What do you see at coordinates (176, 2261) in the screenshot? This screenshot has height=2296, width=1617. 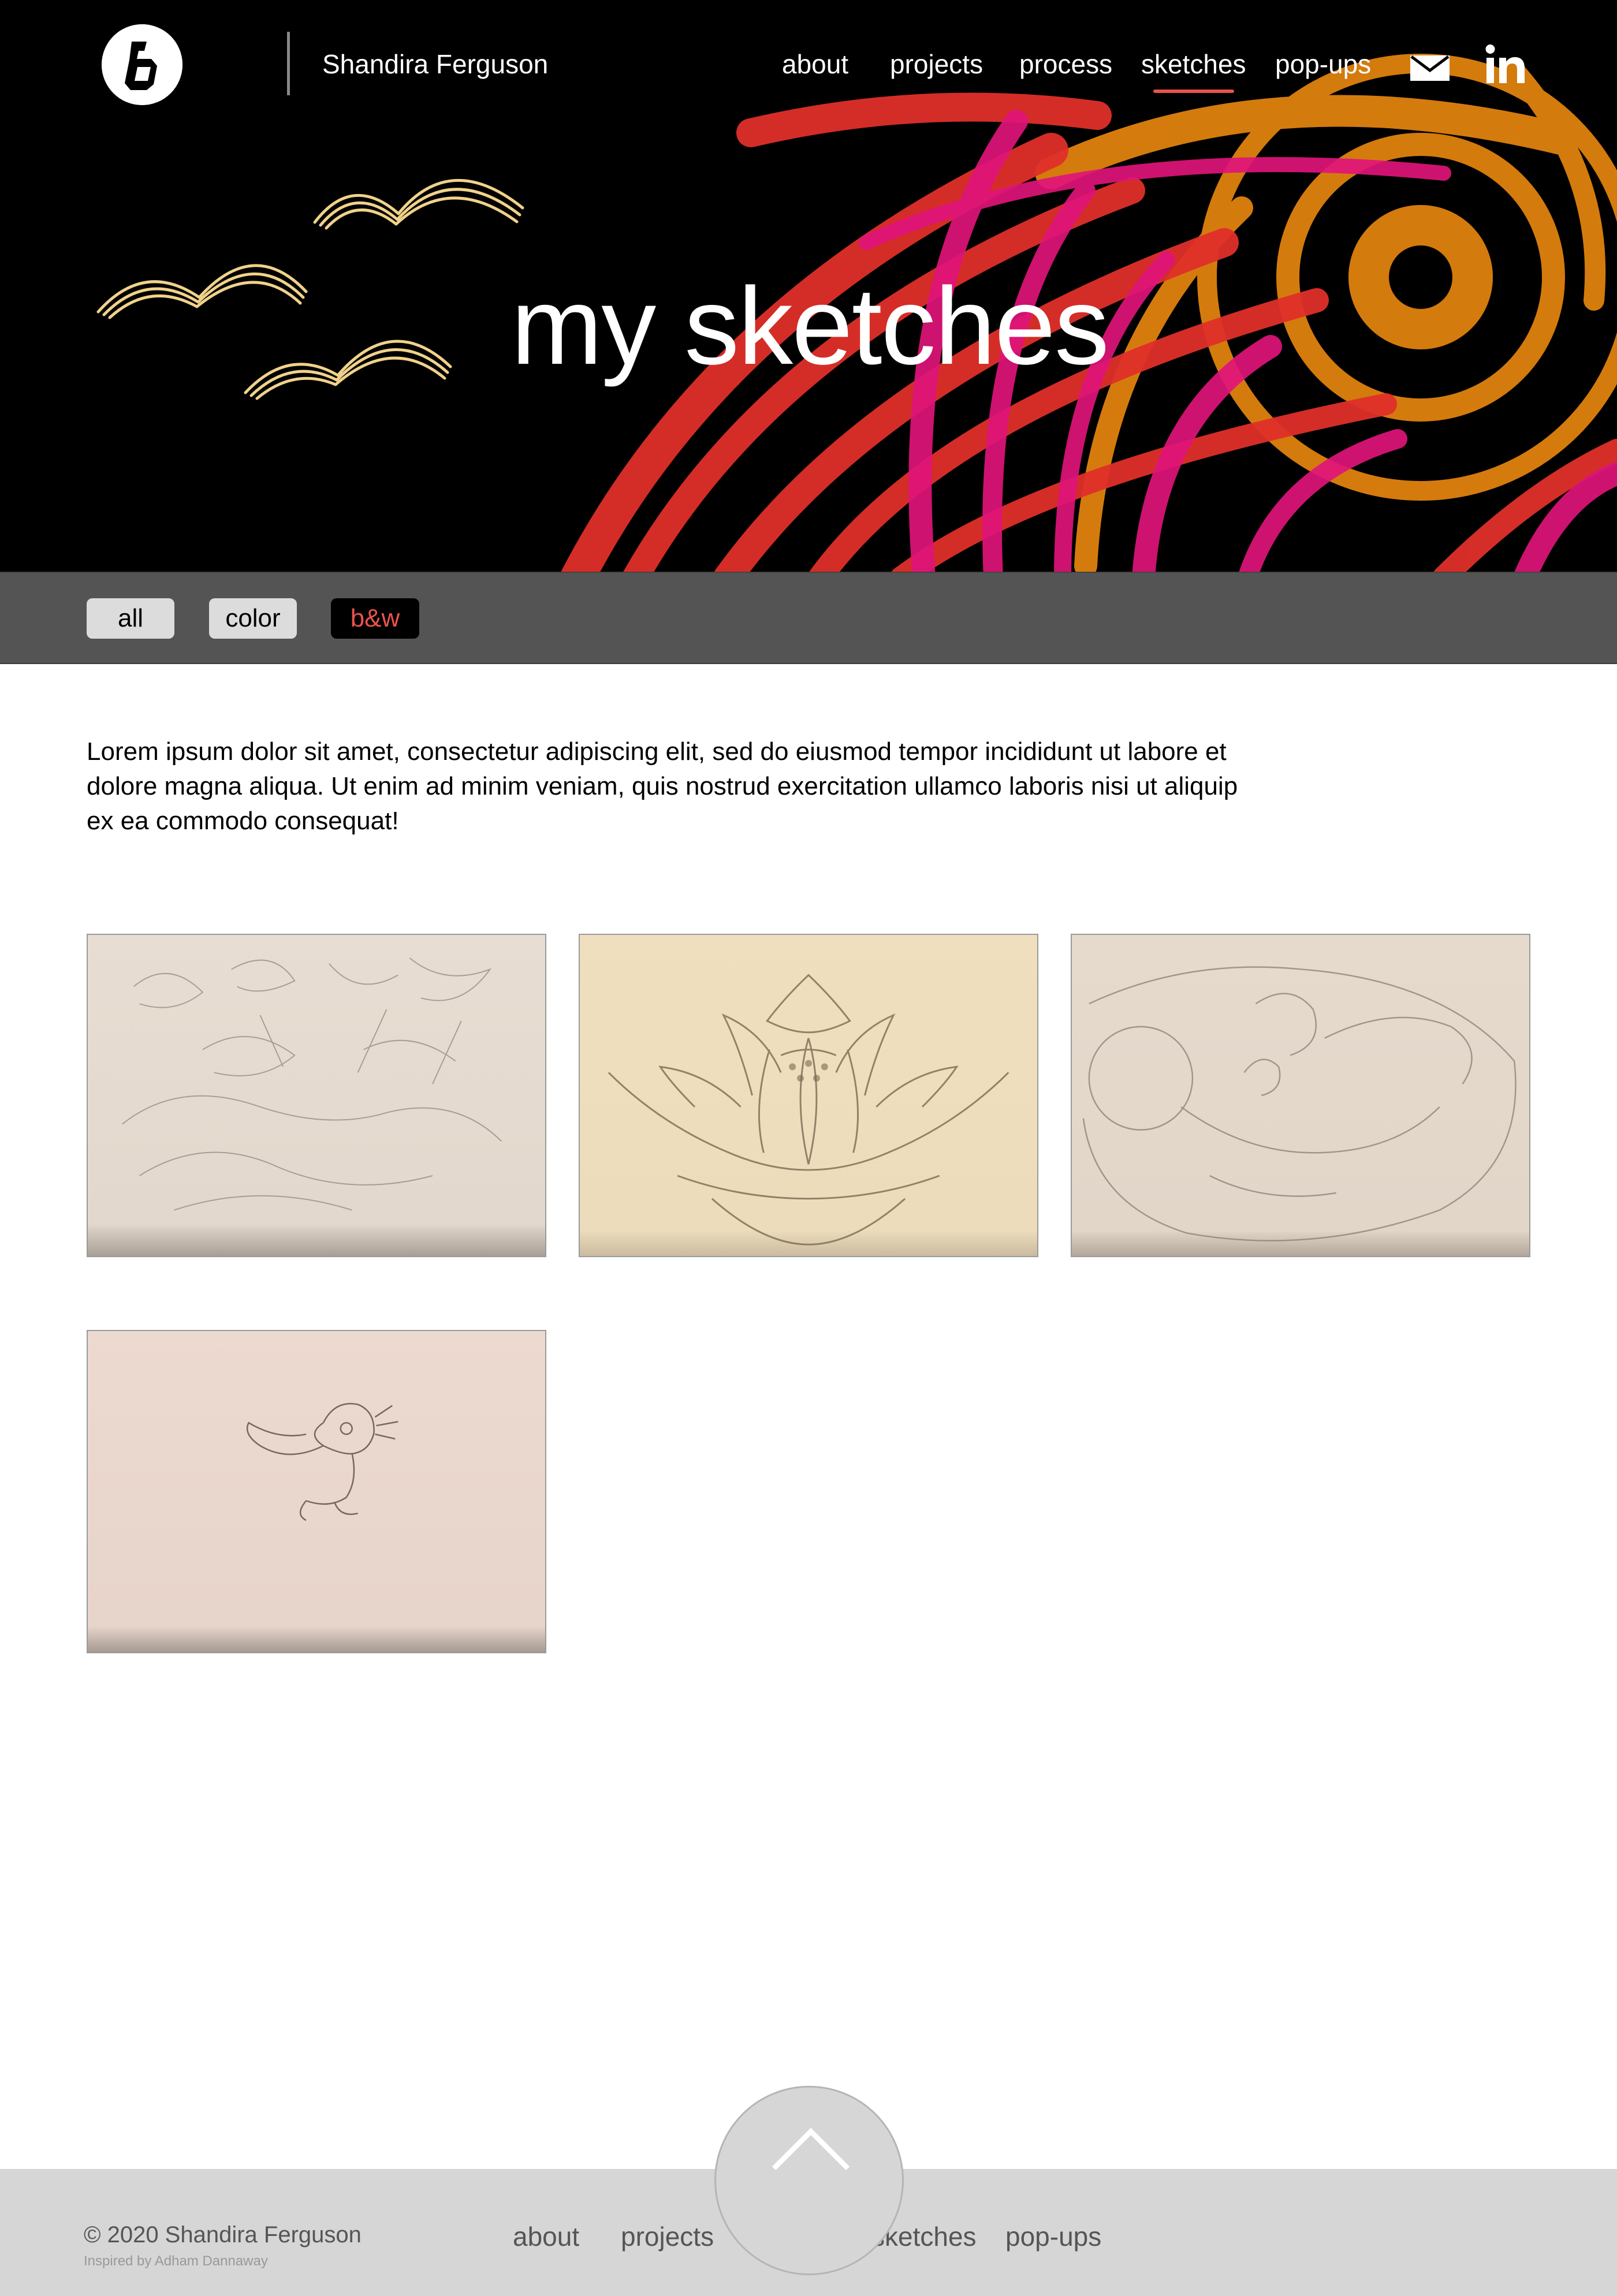 I see `credit-line: Inspired by Adham Dannaway` at bounding box center [176, 2261].